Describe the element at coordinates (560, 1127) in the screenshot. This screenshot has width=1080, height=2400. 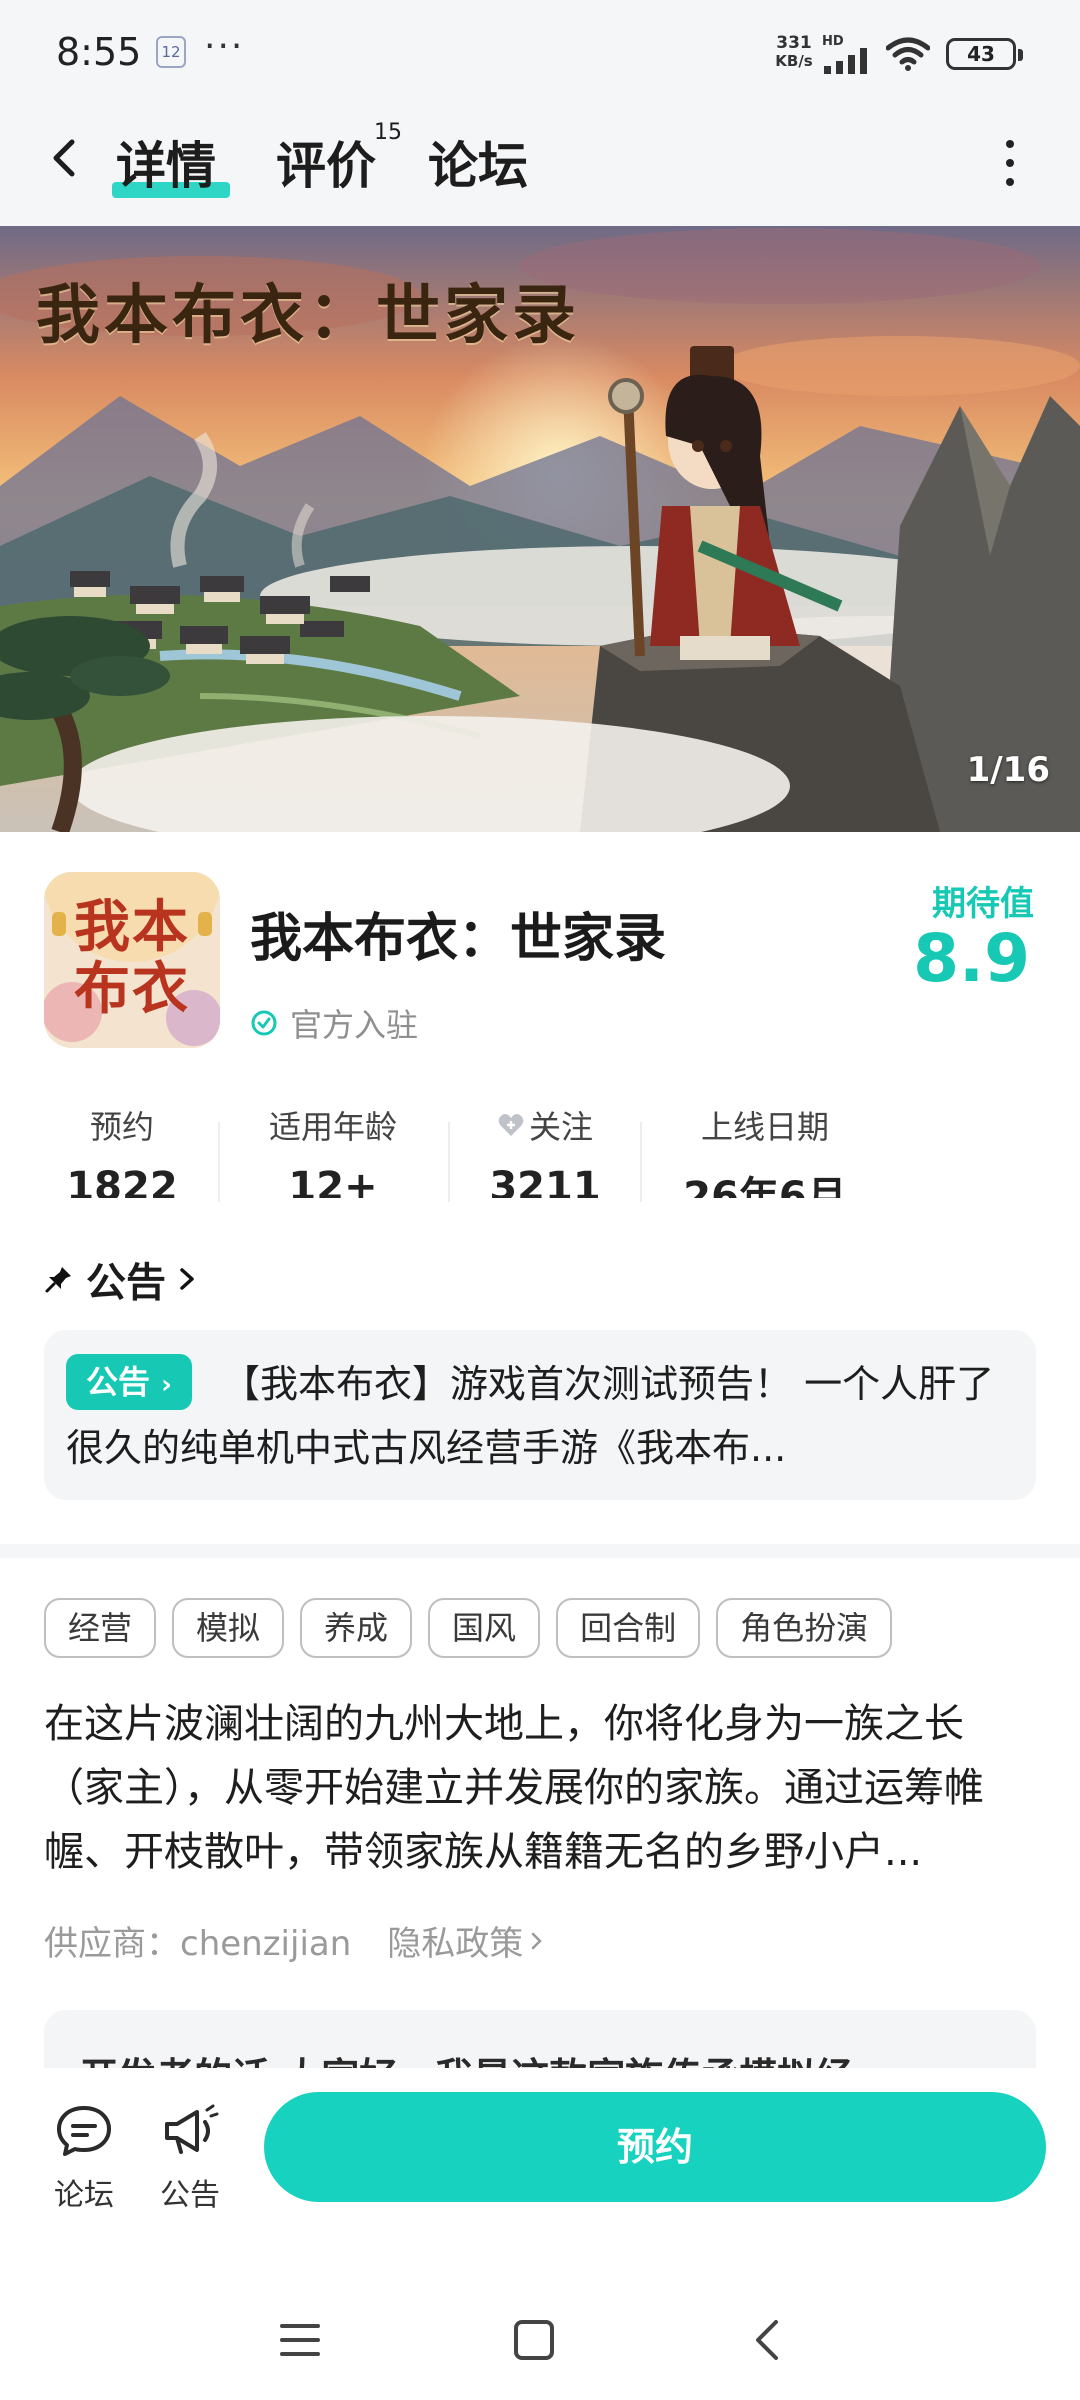
I see `stat-label: 关注` at that location.